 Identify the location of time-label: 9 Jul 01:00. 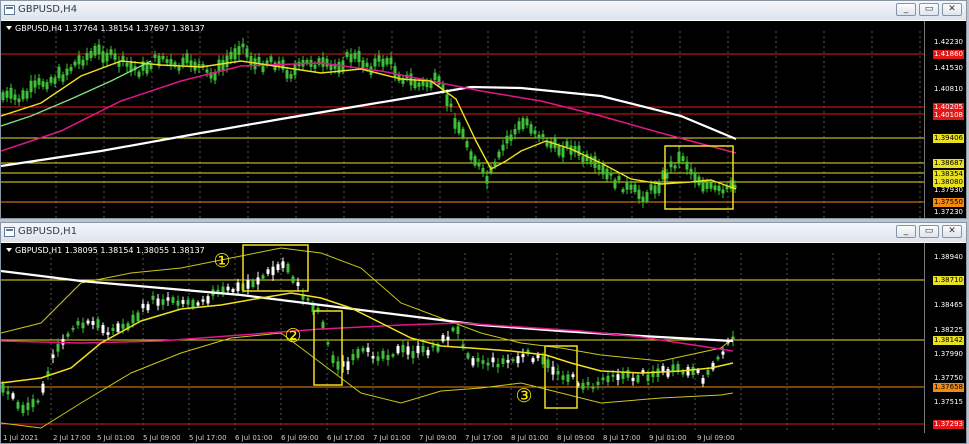
(668, 438).